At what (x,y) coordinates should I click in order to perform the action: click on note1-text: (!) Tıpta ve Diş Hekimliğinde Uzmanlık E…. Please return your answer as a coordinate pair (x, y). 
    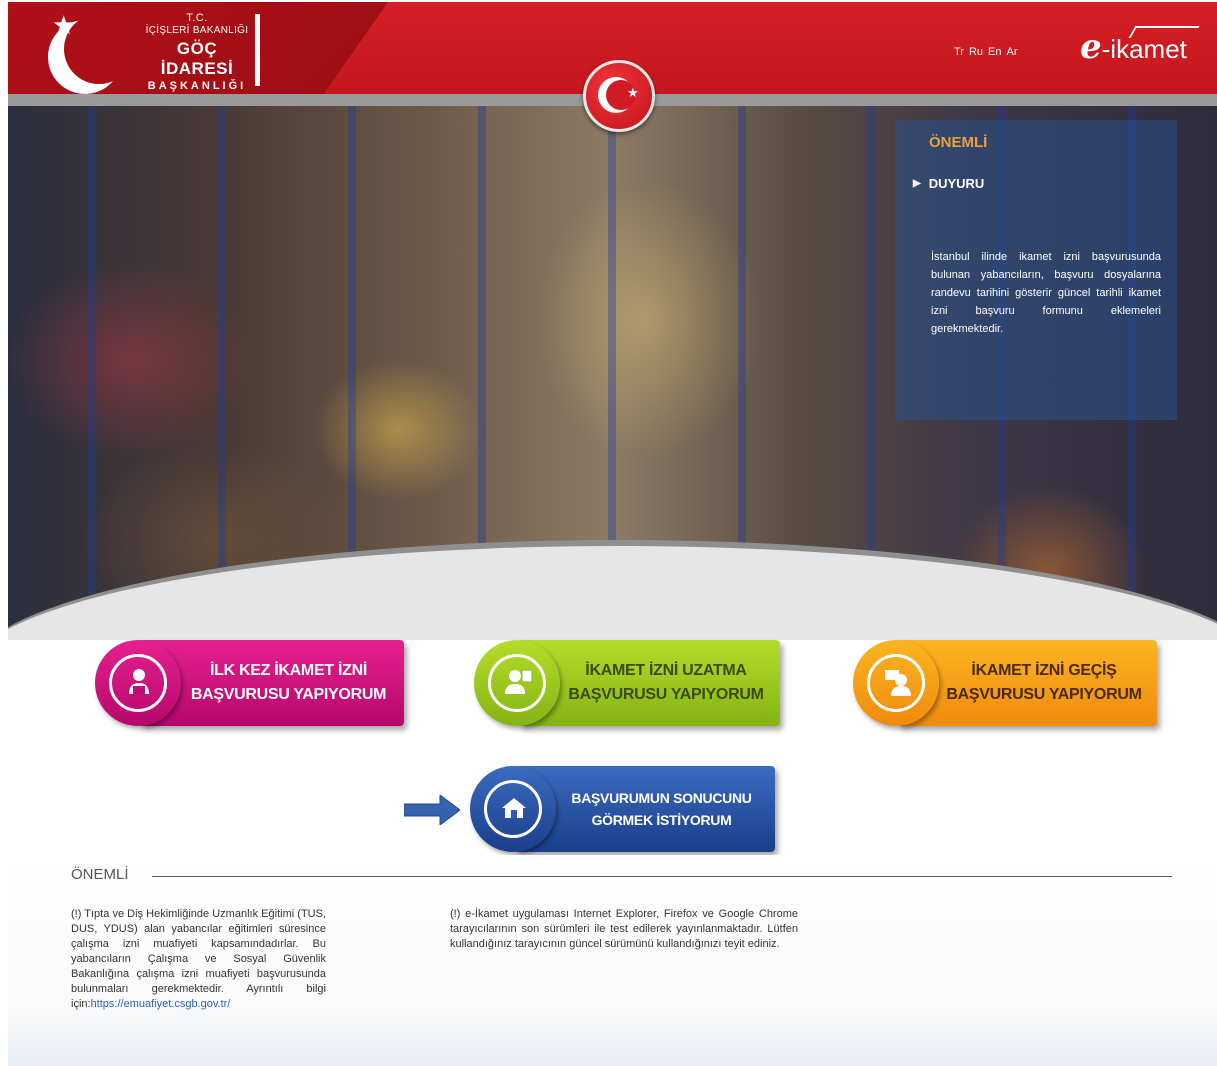
    Looking at the image, I should click on (198, 959).